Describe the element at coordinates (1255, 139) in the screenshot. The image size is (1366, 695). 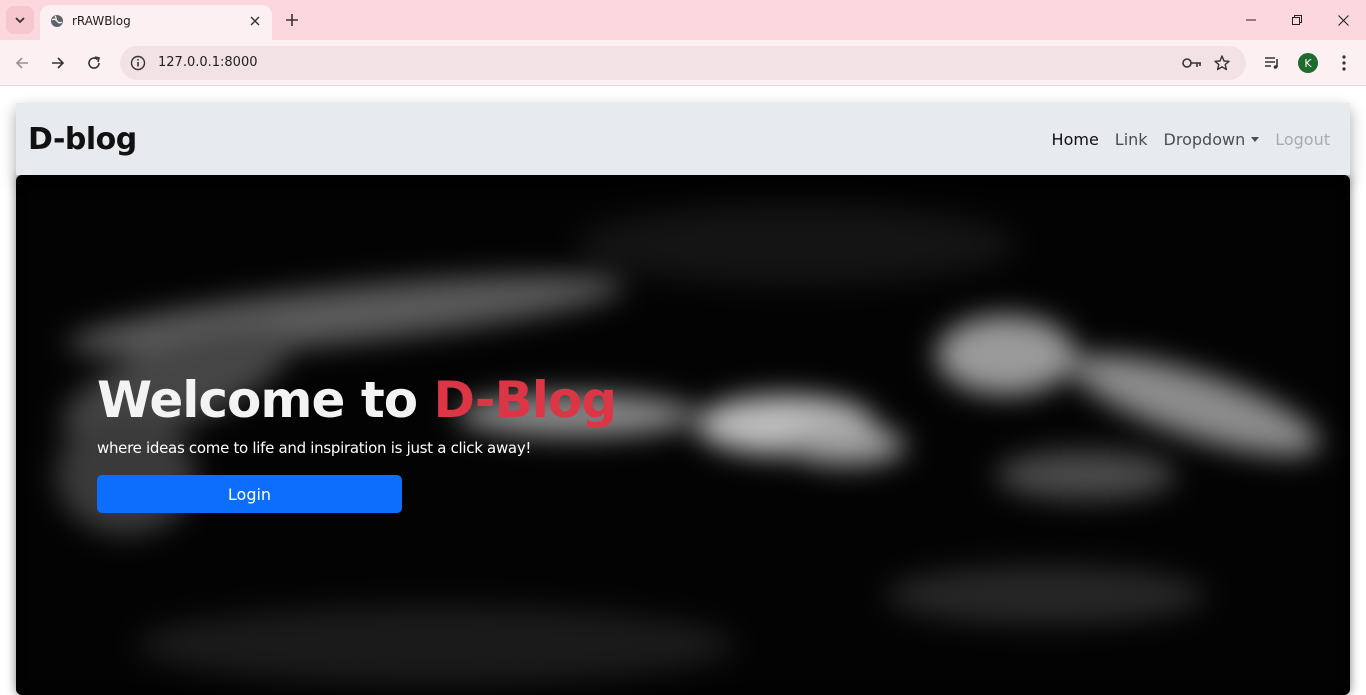
I see `caret-down-icon` at that location.